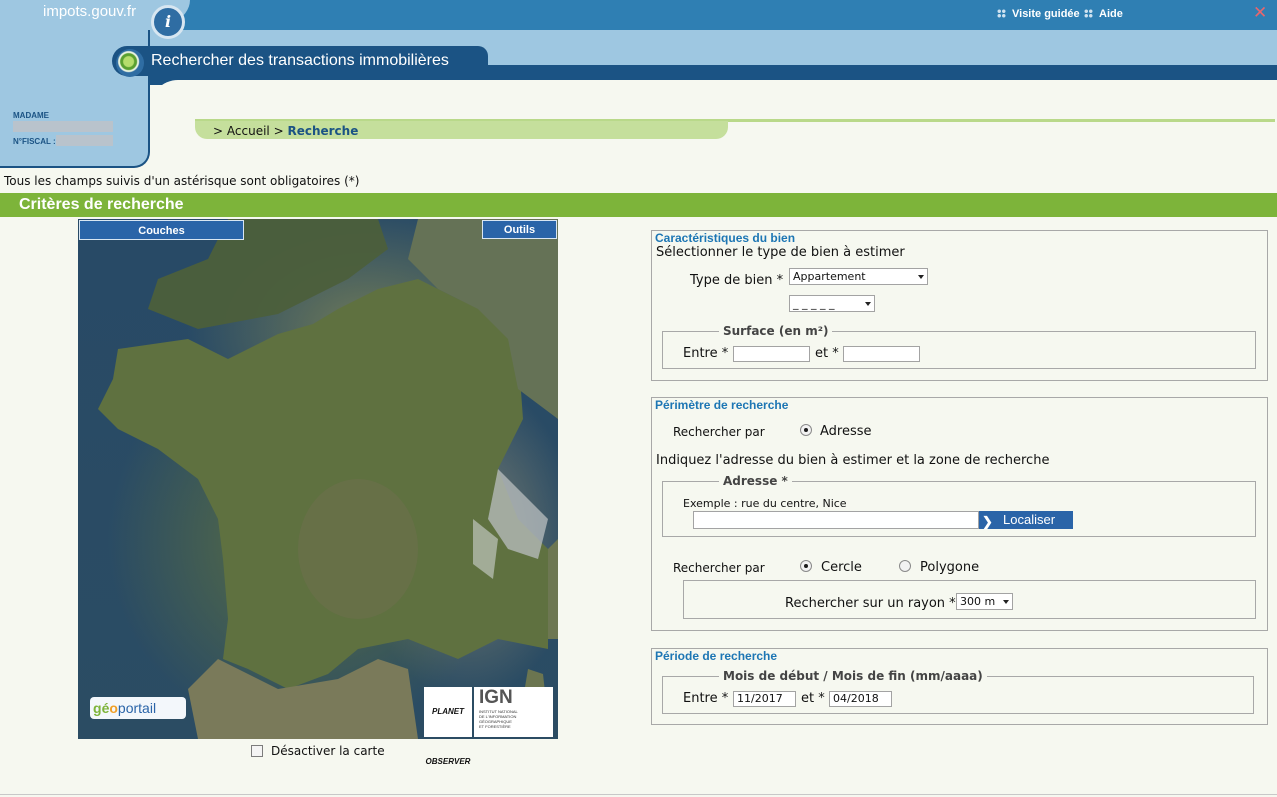  Describe the element at coordinates (101, 204) in the screenshot. I see `section-title: Critères de recherche` at that location.